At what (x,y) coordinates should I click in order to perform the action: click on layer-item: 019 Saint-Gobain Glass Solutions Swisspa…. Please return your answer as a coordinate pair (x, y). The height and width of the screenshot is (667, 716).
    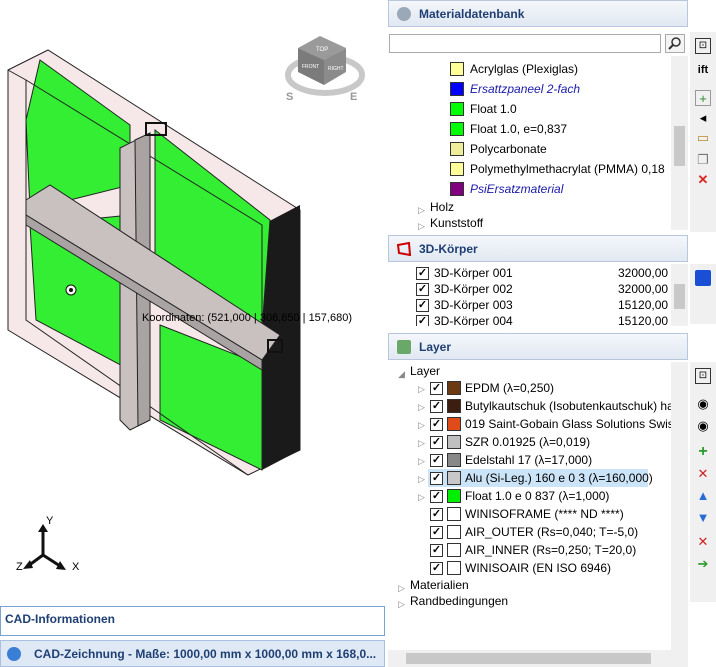
    Looking at the image, I should click on (576, 427).